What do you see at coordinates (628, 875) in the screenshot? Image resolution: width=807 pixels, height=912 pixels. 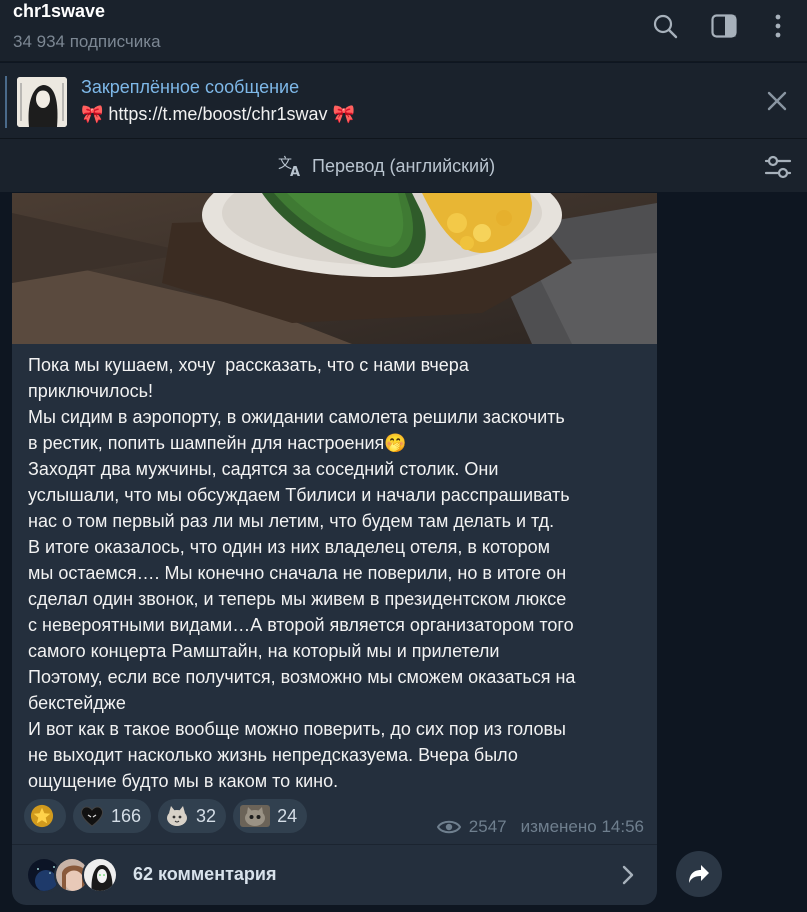 I see `chevron-right-icon` at bounding box center [628, 875].